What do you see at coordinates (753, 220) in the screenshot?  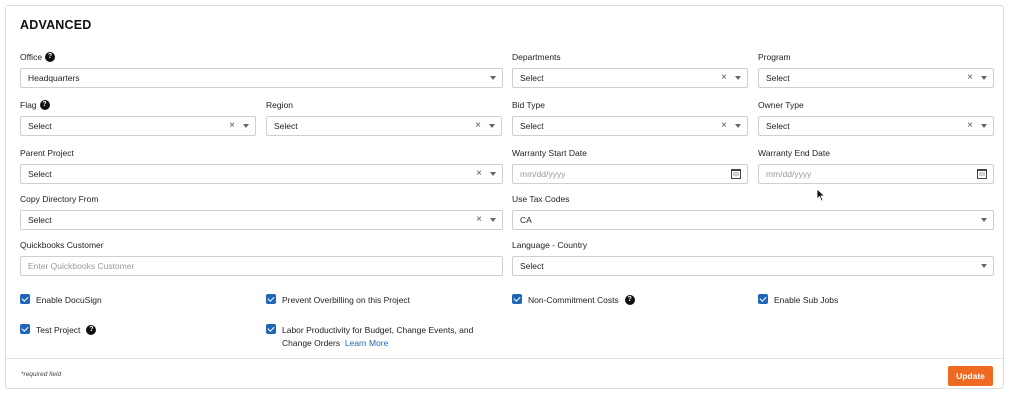 I see `use-tax-codes-select: CA` at bounding box center [753, 220].